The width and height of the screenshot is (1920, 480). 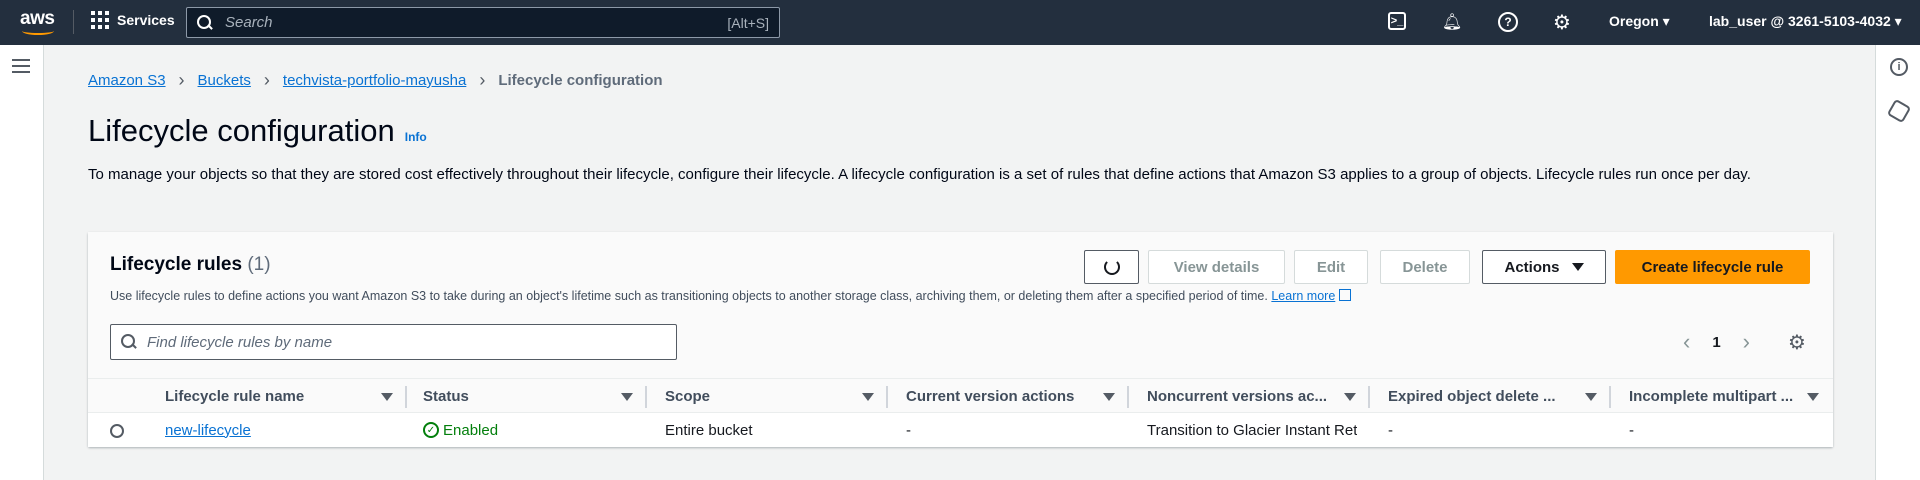 I want to click on rule-name-link: new-lifecycle, so click(x=208, y=430).